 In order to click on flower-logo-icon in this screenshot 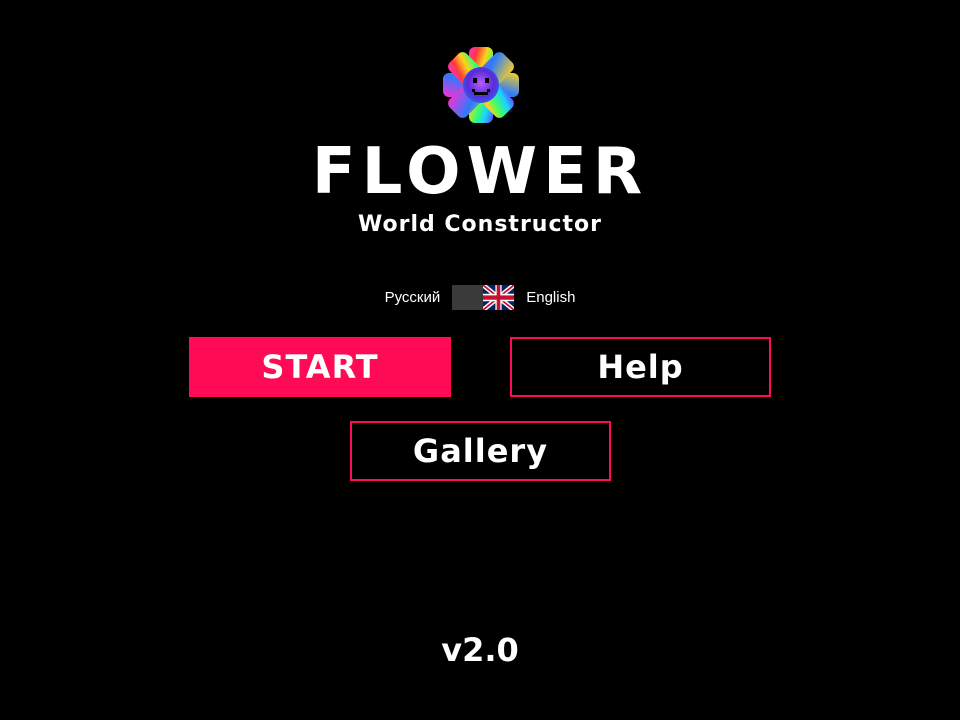, I will do `click(481, 85)`.